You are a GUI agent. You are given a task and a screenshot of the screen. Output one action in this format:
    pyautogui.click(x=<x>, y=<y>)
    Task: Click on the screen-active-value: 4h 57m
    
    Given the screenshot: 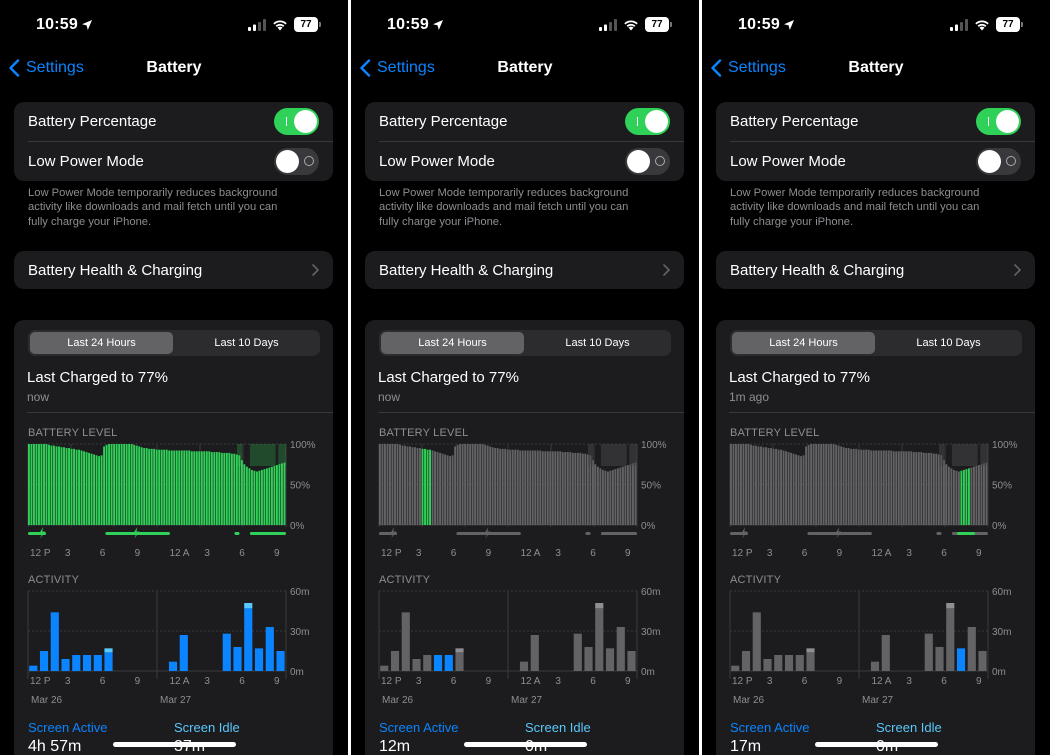 What is the action you would take?
    pyautogui.click(x=55, y=746)
    